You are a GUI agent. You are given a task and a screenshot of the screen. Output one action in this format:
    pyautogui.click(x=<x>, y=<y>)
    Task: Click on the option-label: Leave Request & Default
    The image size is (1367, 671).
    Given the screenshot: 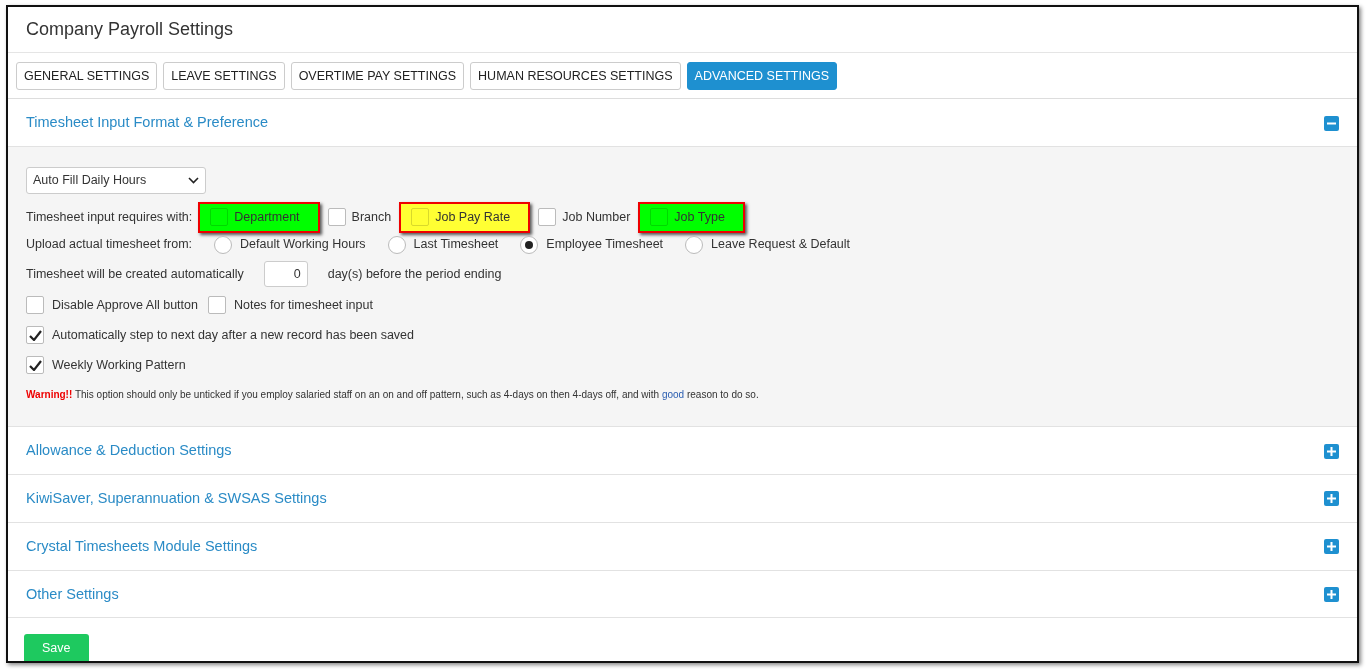 What is the action you would take?
    pyautogui.click(x=781, y=245)
    